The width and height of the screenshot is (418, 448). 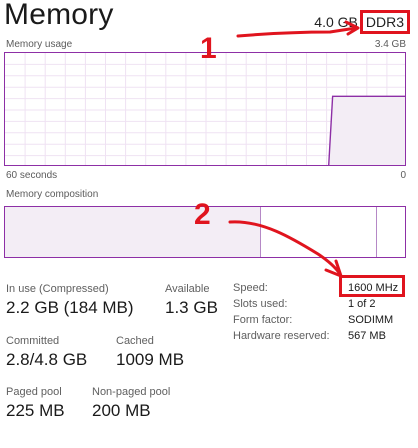 What do you see at coordinates (57, 289) in the screenshot?
I see `in-use-label: In use (Compressed)` at bounding box center [57, 289].